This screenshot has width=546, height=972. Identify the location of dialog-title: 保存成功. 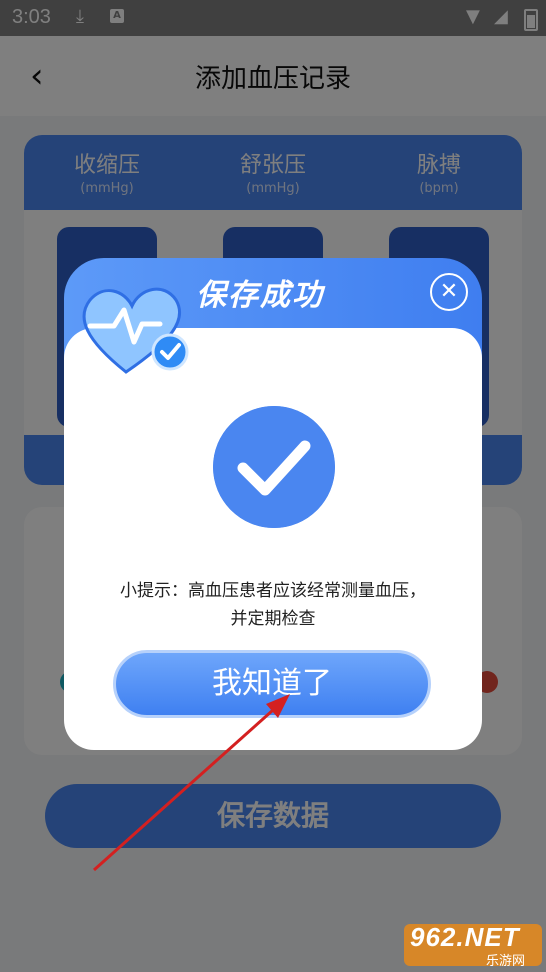
(260, 295).